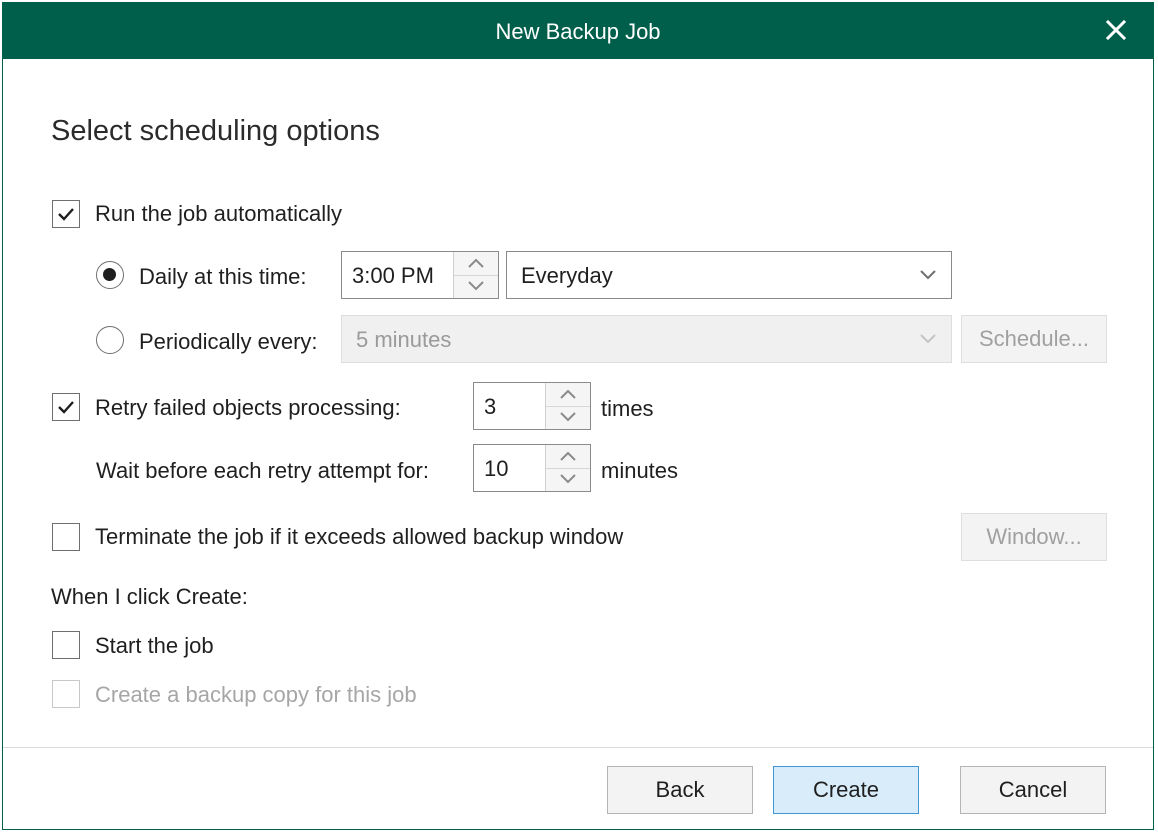 The image size is (1158, 834). Describe the element at coordinates (846, 790) in the screenshot. I see `create-button: Create` at that location.